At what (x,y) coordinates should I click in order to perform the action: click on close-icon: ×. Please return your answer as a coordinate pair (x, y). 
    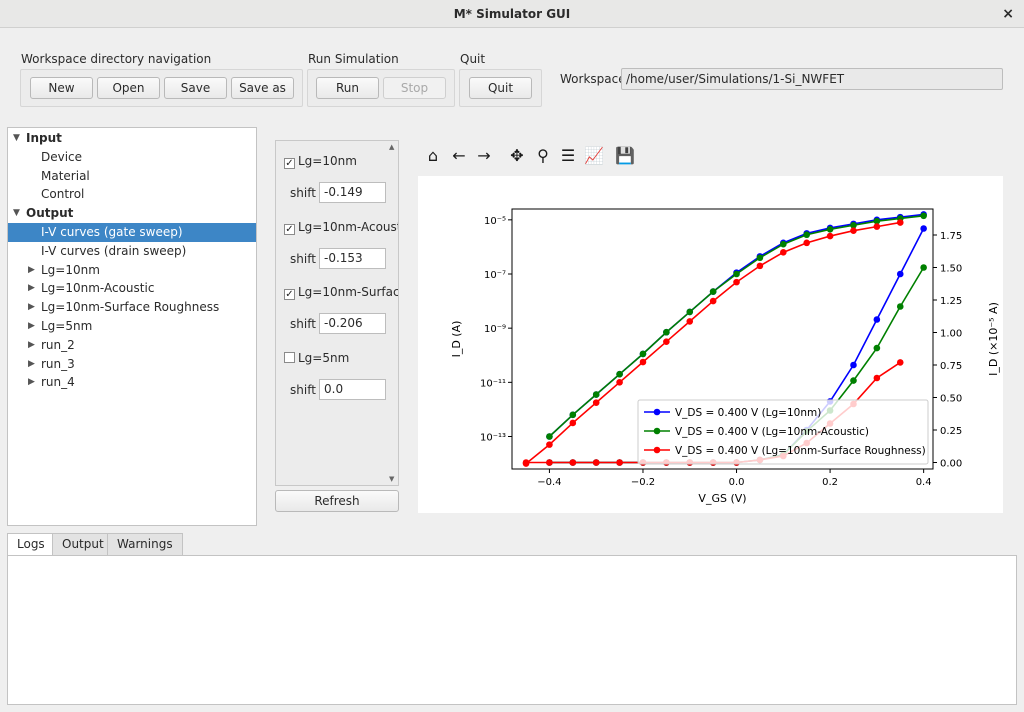
    Looking at the image, I should click on (1008, 14).